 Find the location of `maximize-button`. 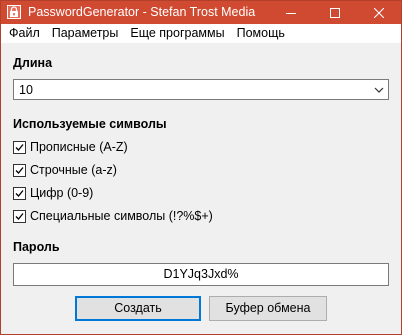

maximize-button is located at coordinates (335, 12).